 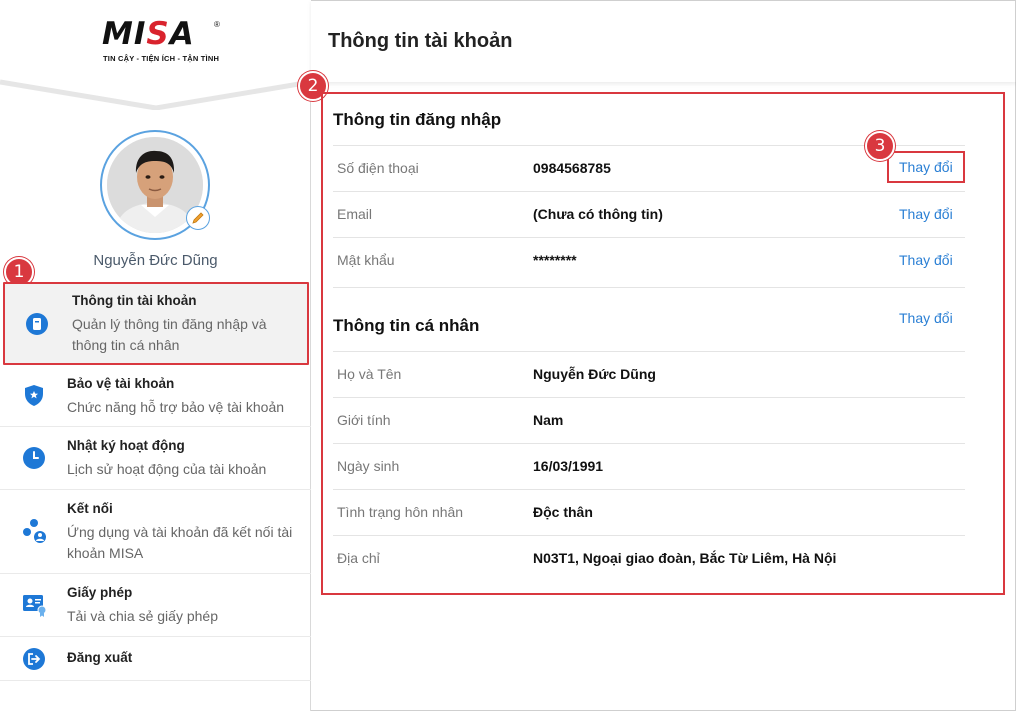 What do you see at coordinates (167, 469) in the screenshot?
I see `sidebar-item-desc: Lịch sử hoạt động của tài khoản` at bounding box center [167, 469].